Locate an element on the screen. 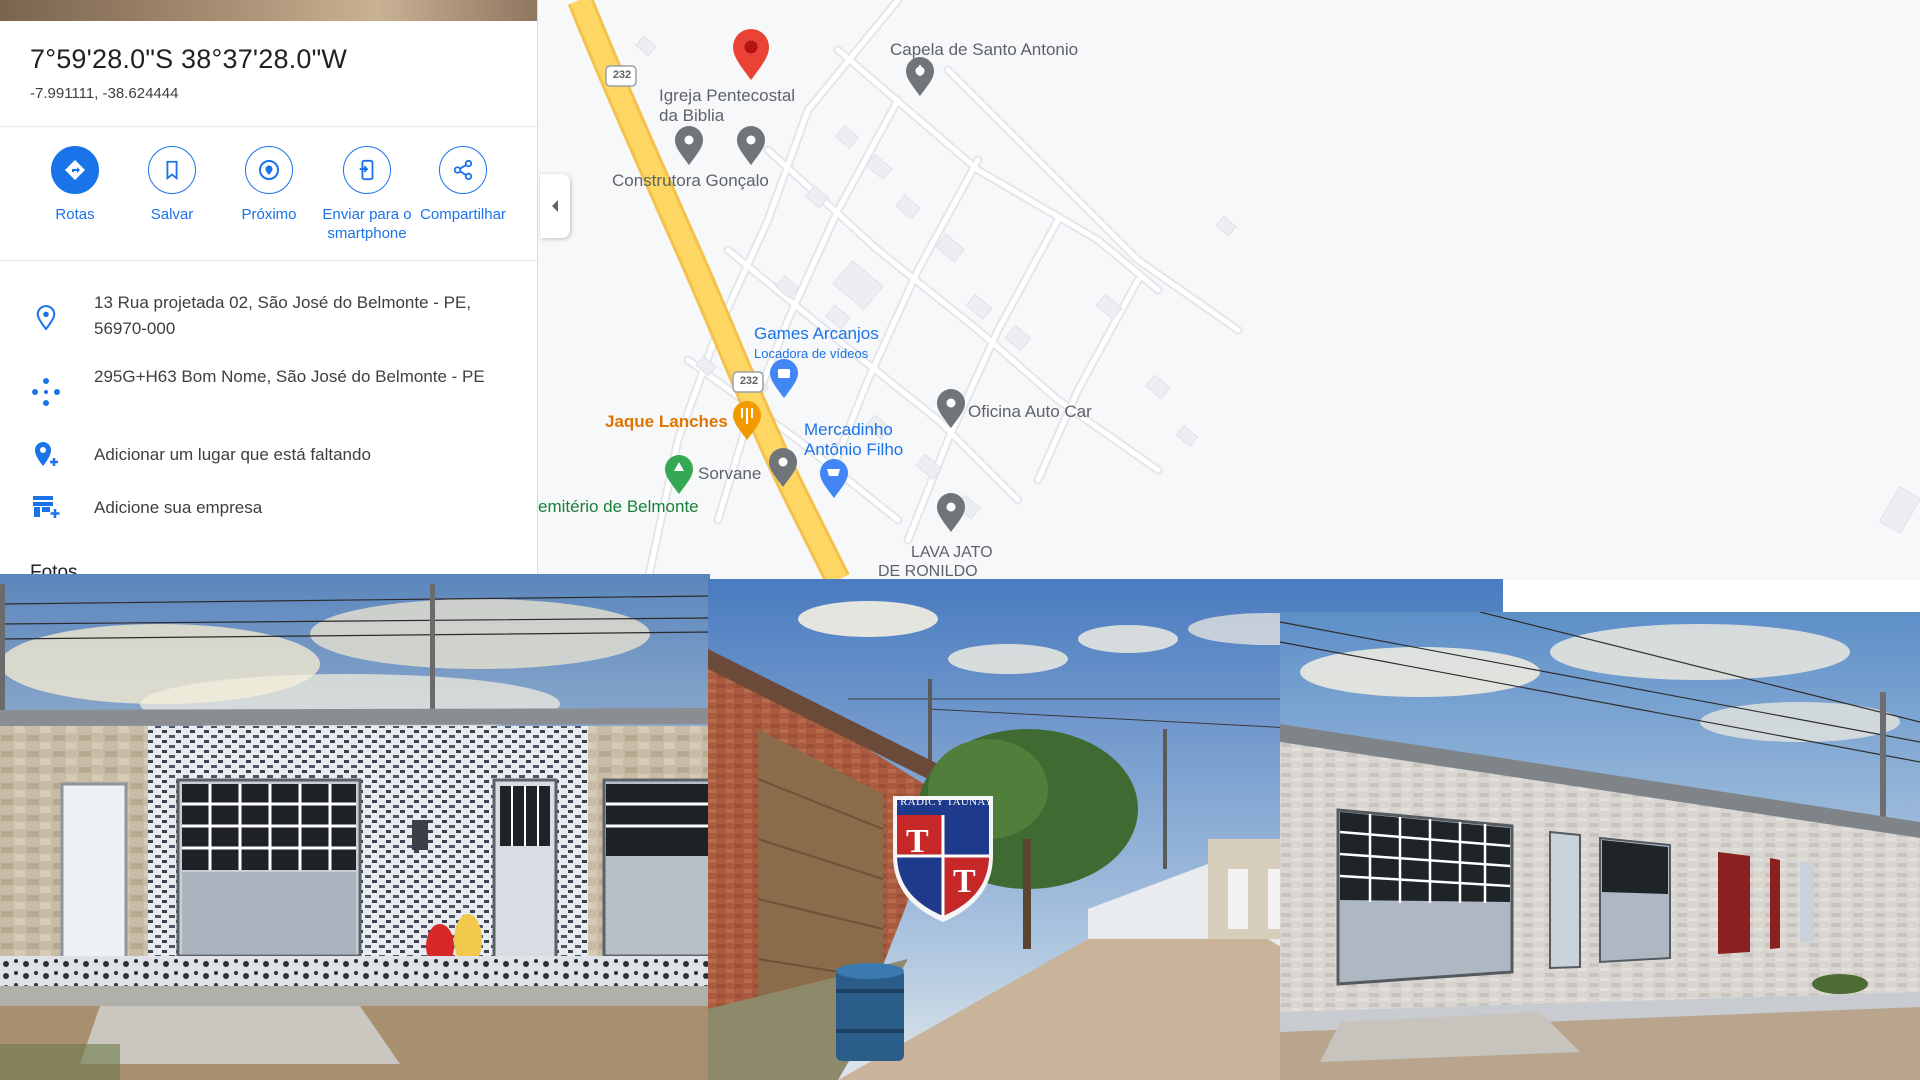 The image size is (1920, 1080). lava-jato-pin-icon is located at coordinates (951, 512).